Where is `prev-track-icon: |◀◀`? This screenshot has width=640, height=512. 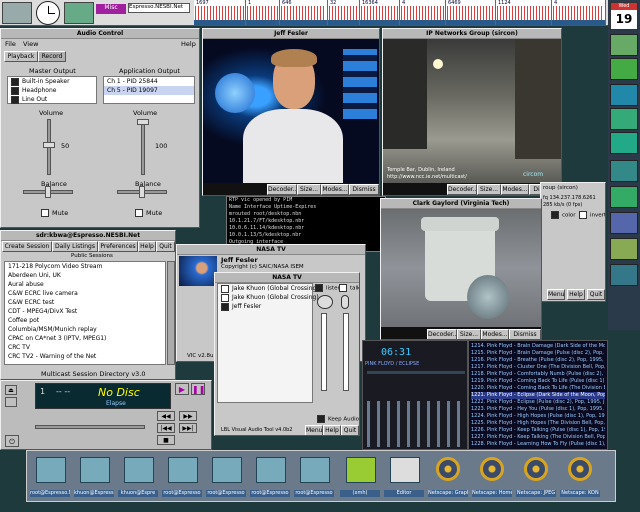
prev-track-icon: |◀◀ is located at coordinates (166, 428).